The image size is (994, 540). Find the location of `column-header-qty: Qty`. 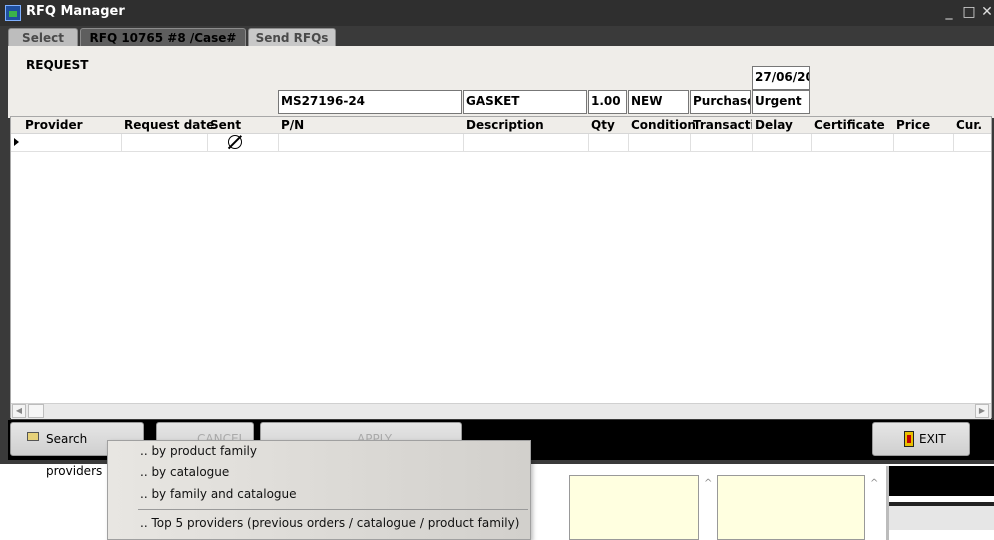

column-header-qty: Qty is located at coordinates (603, 125).